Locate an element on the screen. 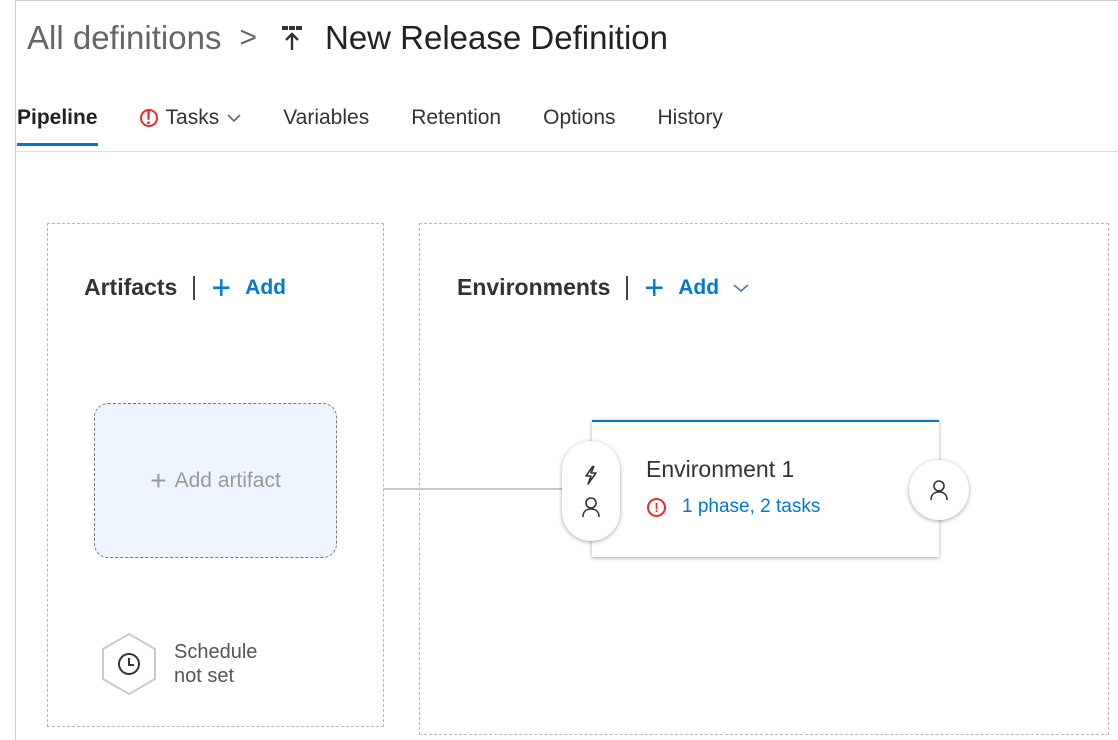  tab-pipeline: Pipeline is located at coordinates (57, 121).